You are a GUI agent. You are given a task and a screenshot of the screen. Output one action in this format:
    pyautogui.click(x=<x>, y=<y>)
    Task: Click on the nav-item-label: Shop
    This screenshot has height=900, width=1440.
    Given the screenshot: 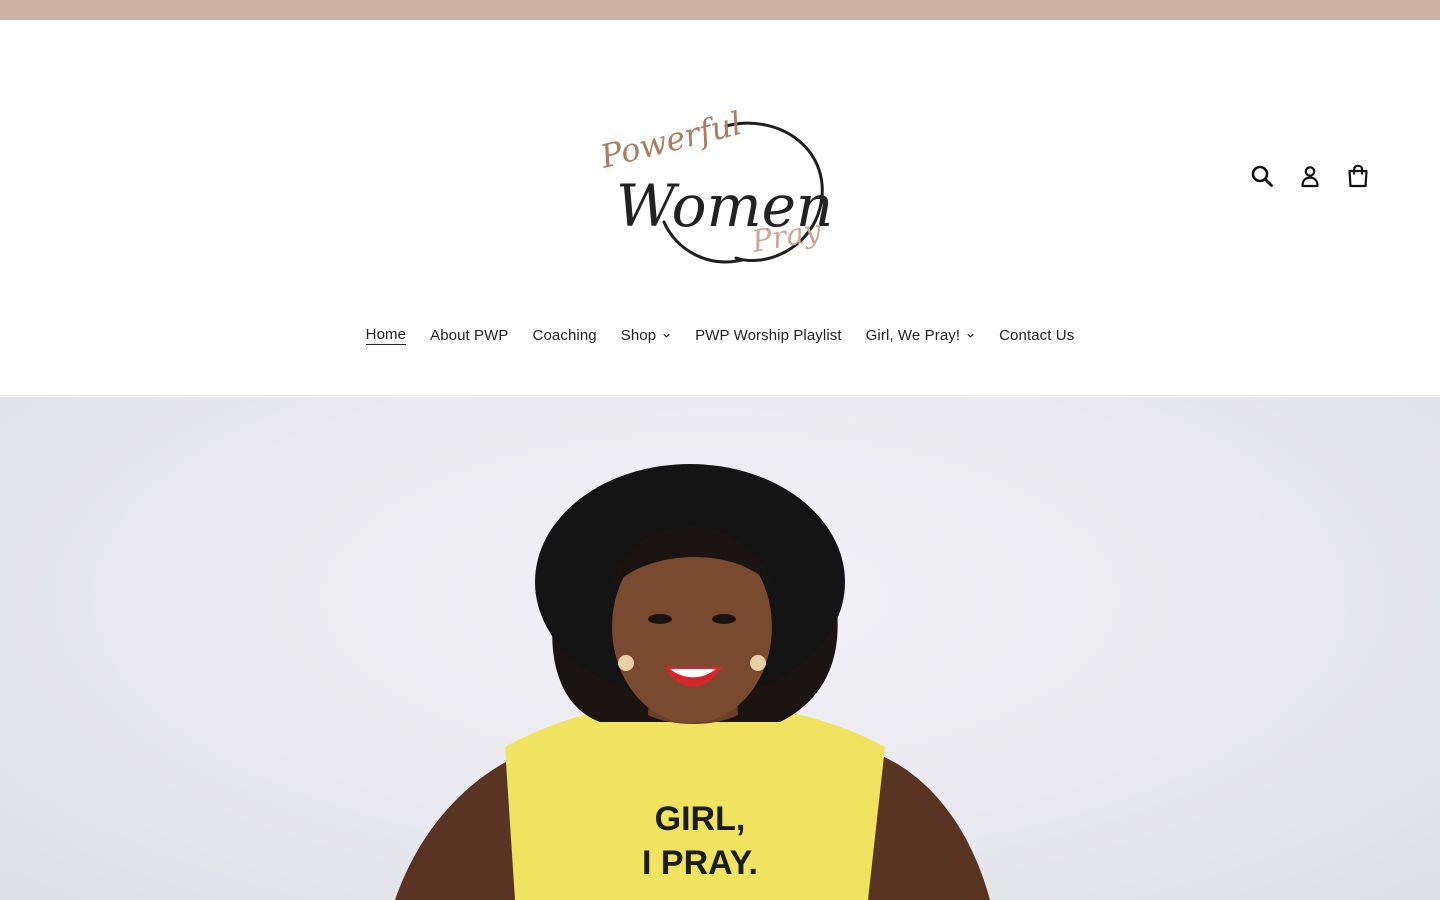 What is the action you would take?
    pyautogui.click(x=638, y=335)
    